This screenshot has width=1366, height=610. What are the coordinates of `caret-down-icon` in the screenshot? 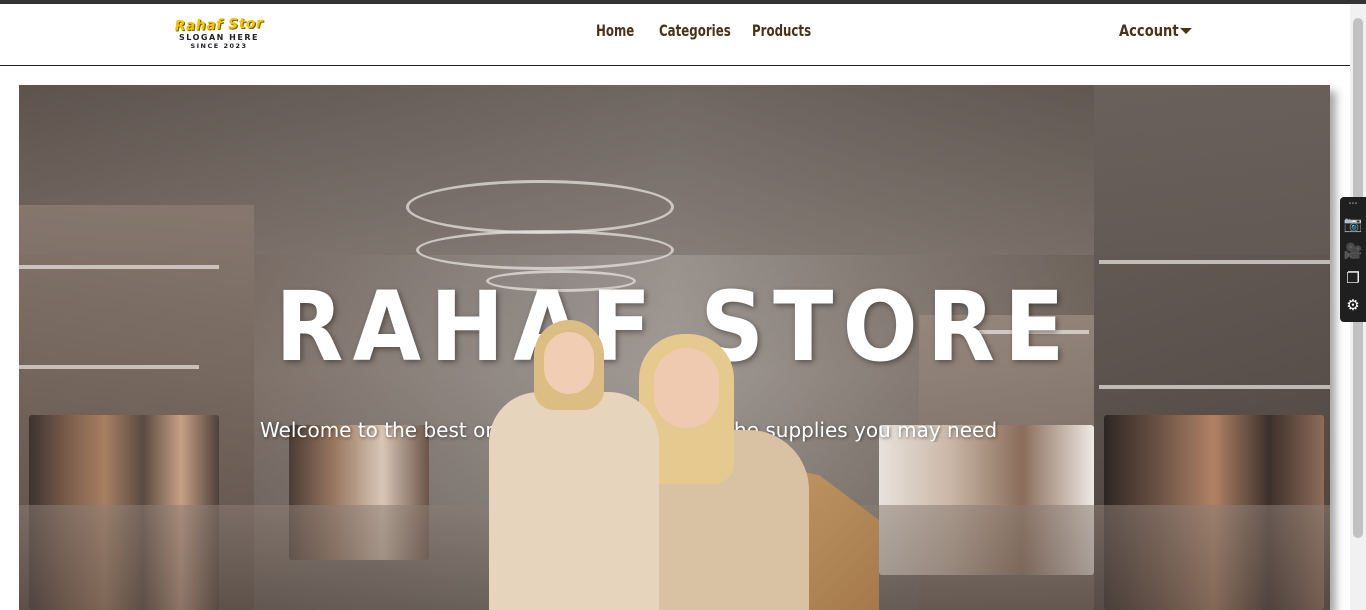 It's located at (1186, 30).